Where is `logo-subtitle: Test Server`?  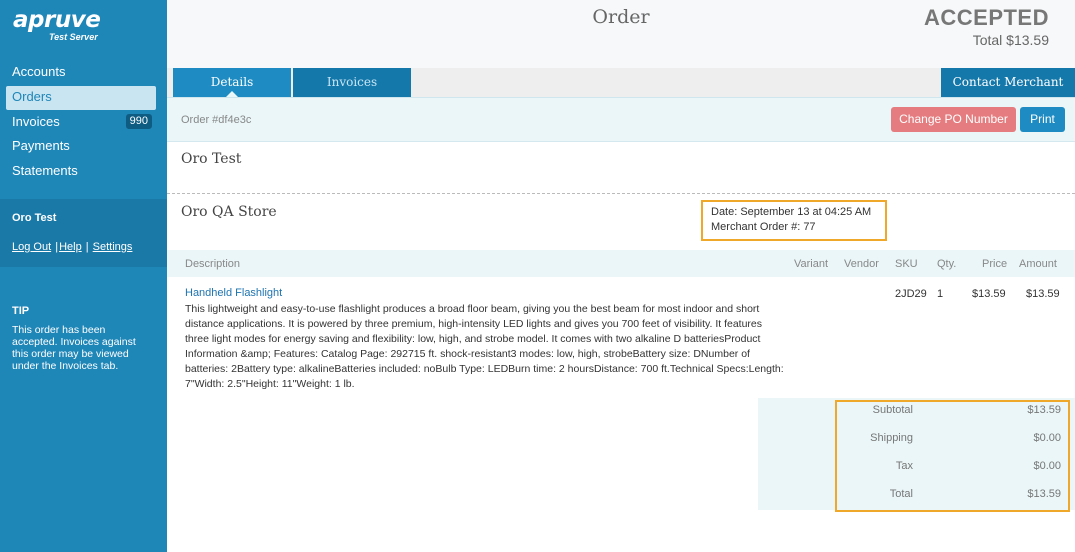 logo-subtitle: Test Server is located at coordinates (73, 37).